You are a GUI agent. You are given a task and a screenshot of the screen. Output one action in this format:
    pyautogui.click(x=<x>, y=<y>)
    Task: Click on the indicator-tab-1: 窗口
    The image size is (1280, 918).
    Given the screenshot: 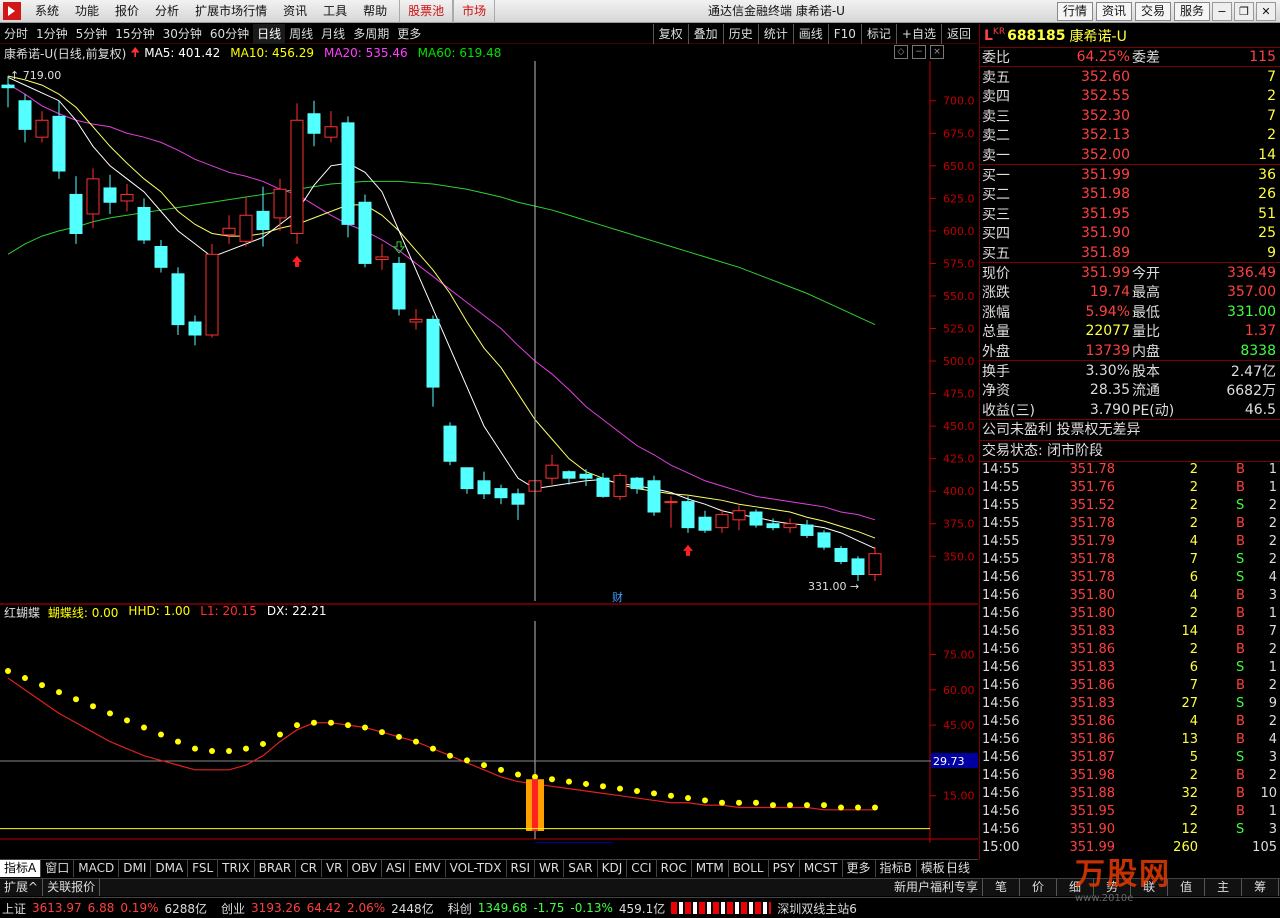 What is the action you would take?
    pyautogui.click(x=58, y=868)
    